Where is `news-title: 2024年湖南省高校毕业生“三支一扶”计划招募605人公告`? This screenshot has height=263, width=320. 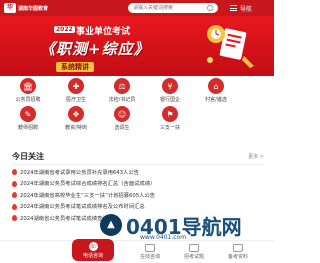
news-title: 2024年湖南省高校毕业生“三支一扶”计划招募605人公告 is located at coordinates (88, 195).